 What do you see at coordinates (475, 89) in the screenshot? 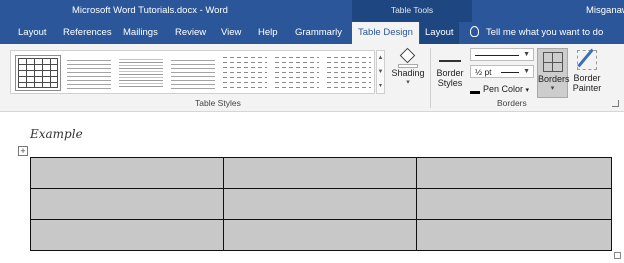
I see `pen-color-icon` at bounding box center [475, 89].